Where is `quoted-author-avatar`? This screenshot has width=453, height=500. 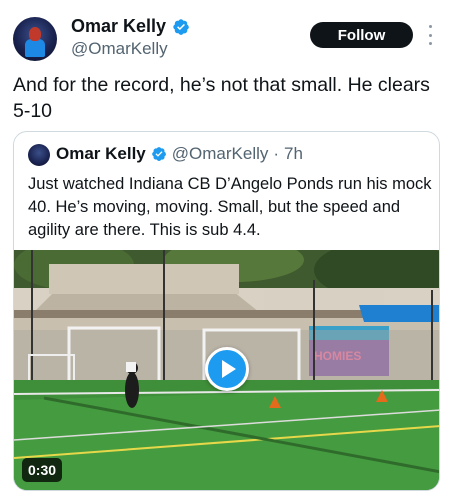
quoted-author-avatar is located at coordinates (39, 155).